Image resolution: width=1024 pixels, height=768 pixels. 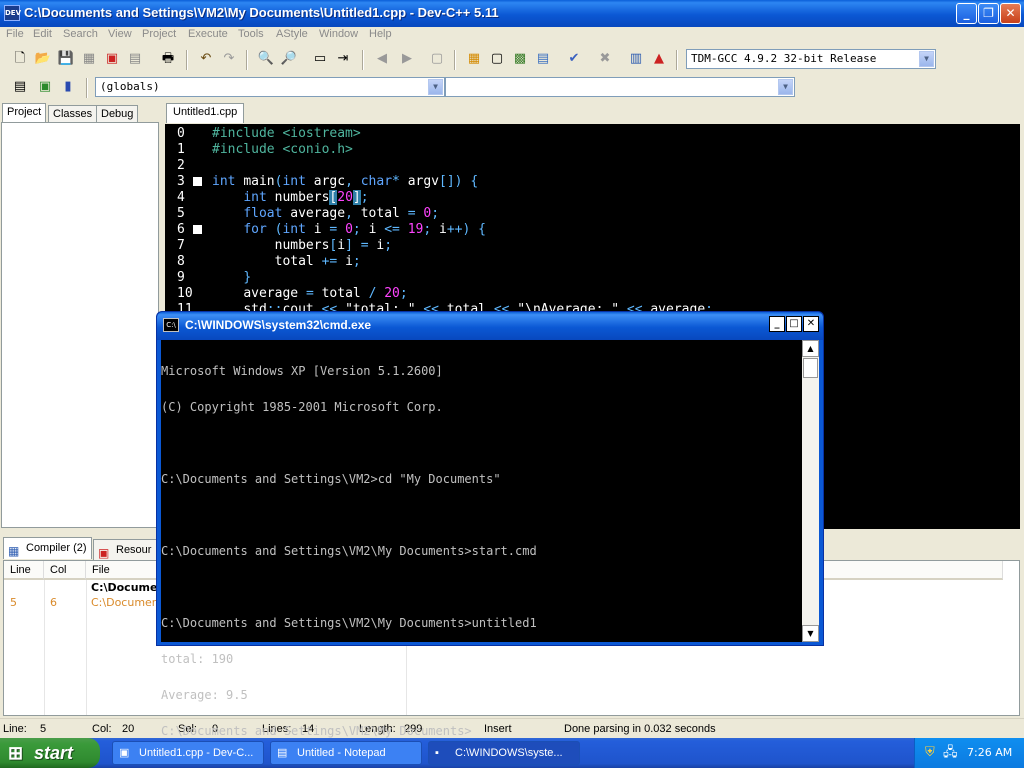 I want to click on profile-icon: ▥, so click(x=636, y=59).